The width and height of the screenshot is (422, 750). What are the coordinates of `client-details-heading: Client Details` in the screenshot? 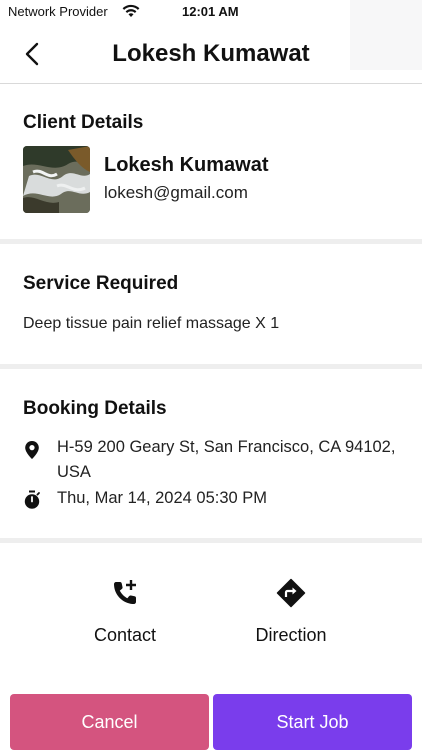 It's located at (83, 122).